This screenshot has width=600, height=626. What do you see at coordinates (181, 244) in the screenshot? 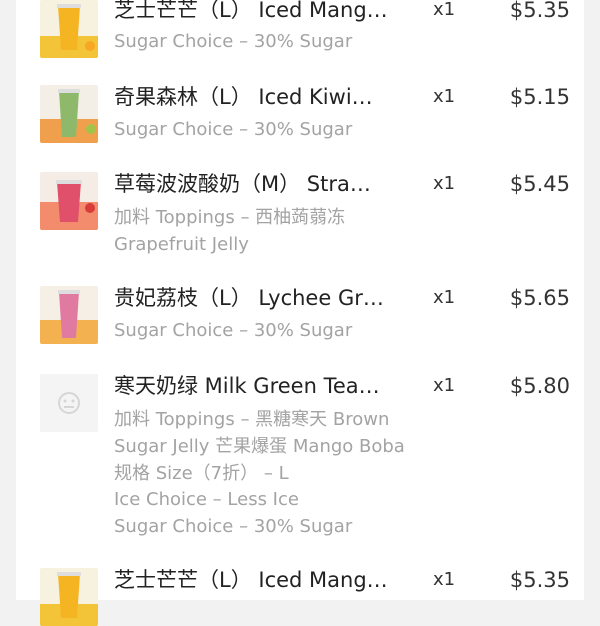
I see `item-option: Grapefruit Jelly` at bounding box center [181, 244].